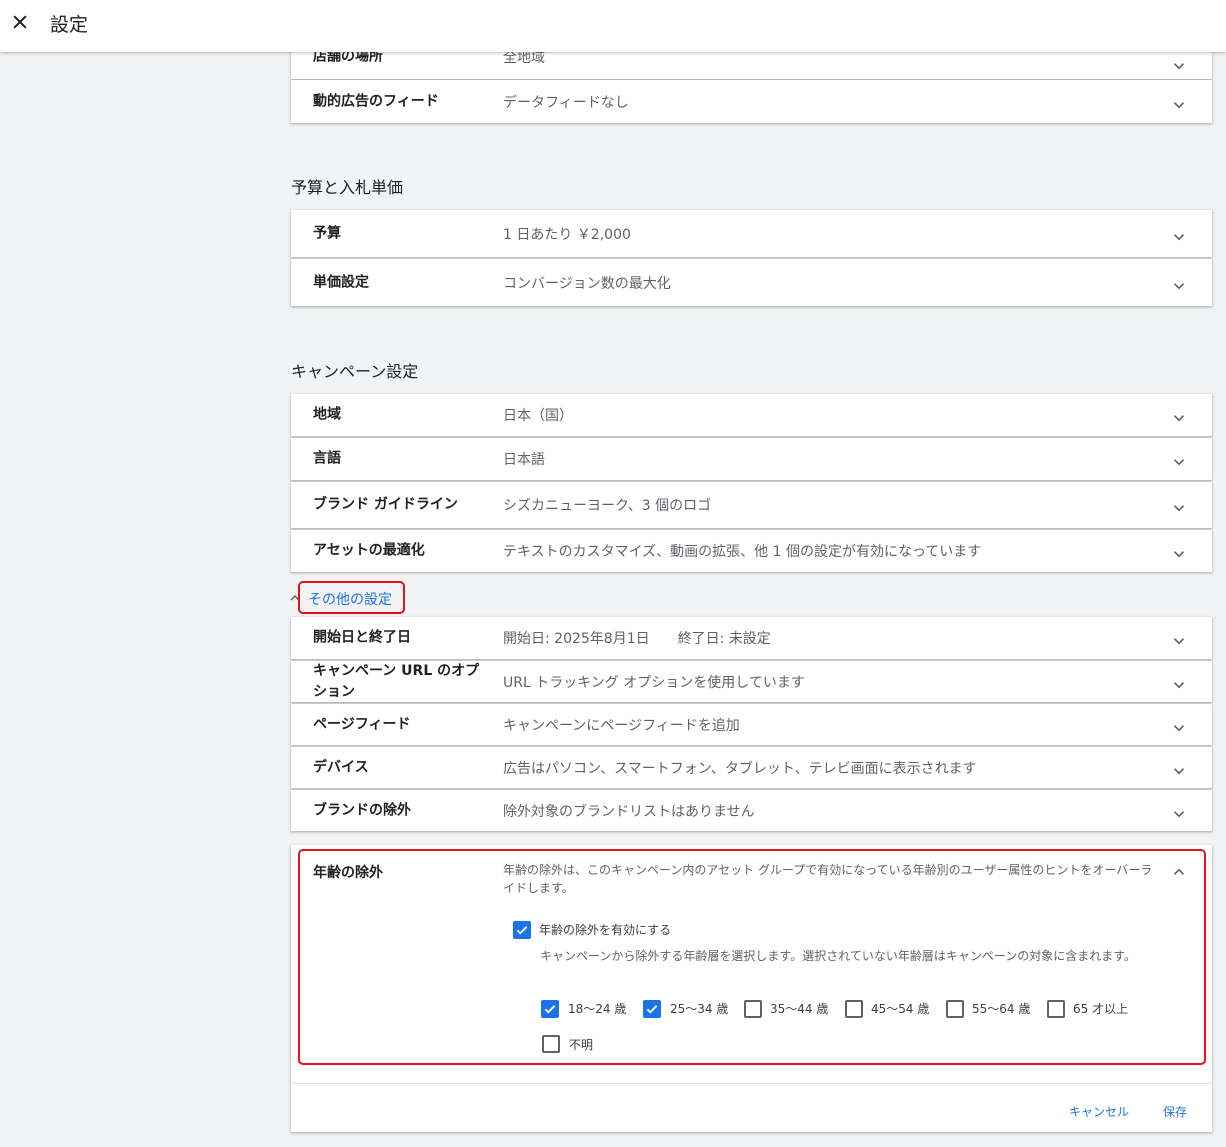  I want to click on row-value: 1 日あたり ￥2,000, so click(567, 234).